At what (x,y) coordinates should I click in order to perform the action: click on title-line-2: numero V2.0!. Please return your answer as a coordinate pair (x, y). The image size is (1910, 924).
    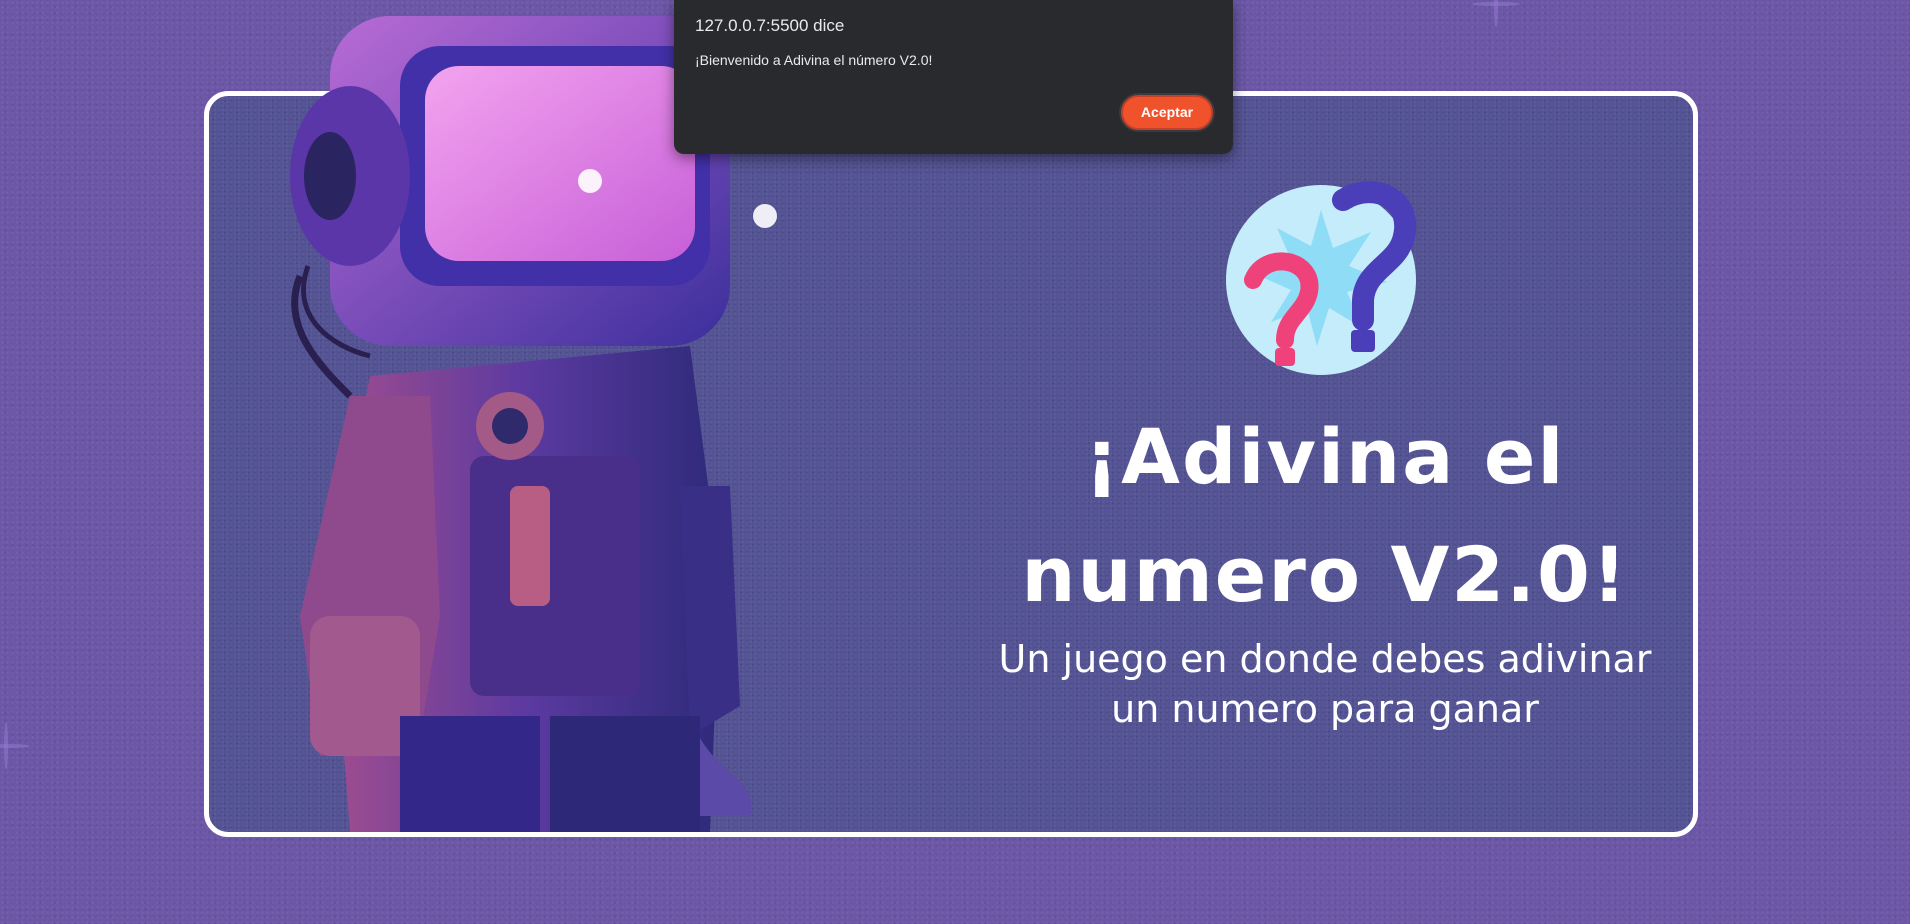
    Looking at the image, I should click on (1325, 574).